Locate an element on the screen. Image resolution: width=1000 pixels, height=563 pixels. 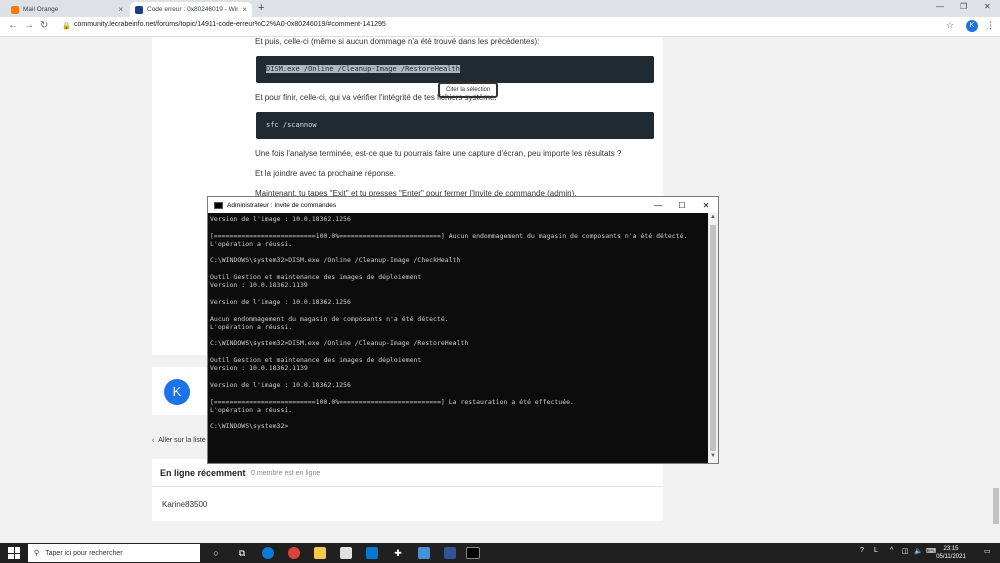
lock-icon: 🔒 is located at coordinates (66, 26).